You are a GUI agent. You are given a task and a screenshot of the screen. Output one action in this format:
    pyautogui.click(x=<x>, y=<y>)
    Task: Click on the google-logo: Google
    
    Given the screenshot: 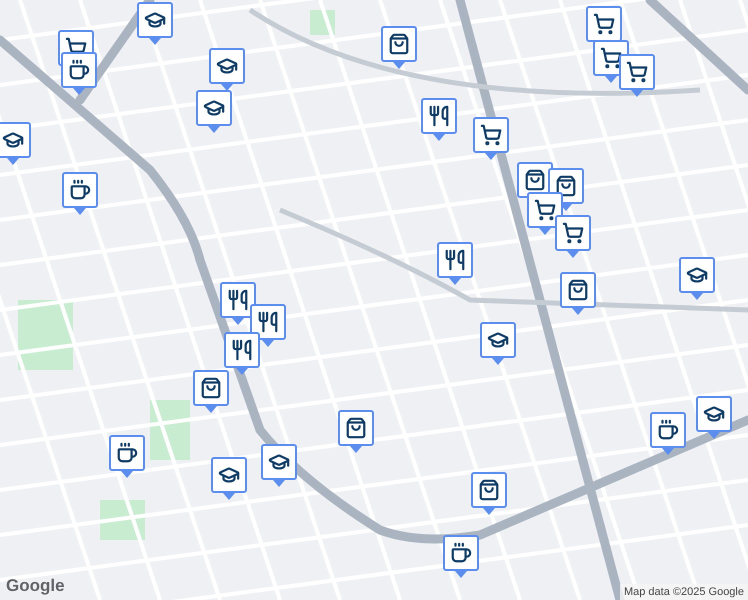 What is the action you would take?
    pyautogui.click(x=35, y=585)
    